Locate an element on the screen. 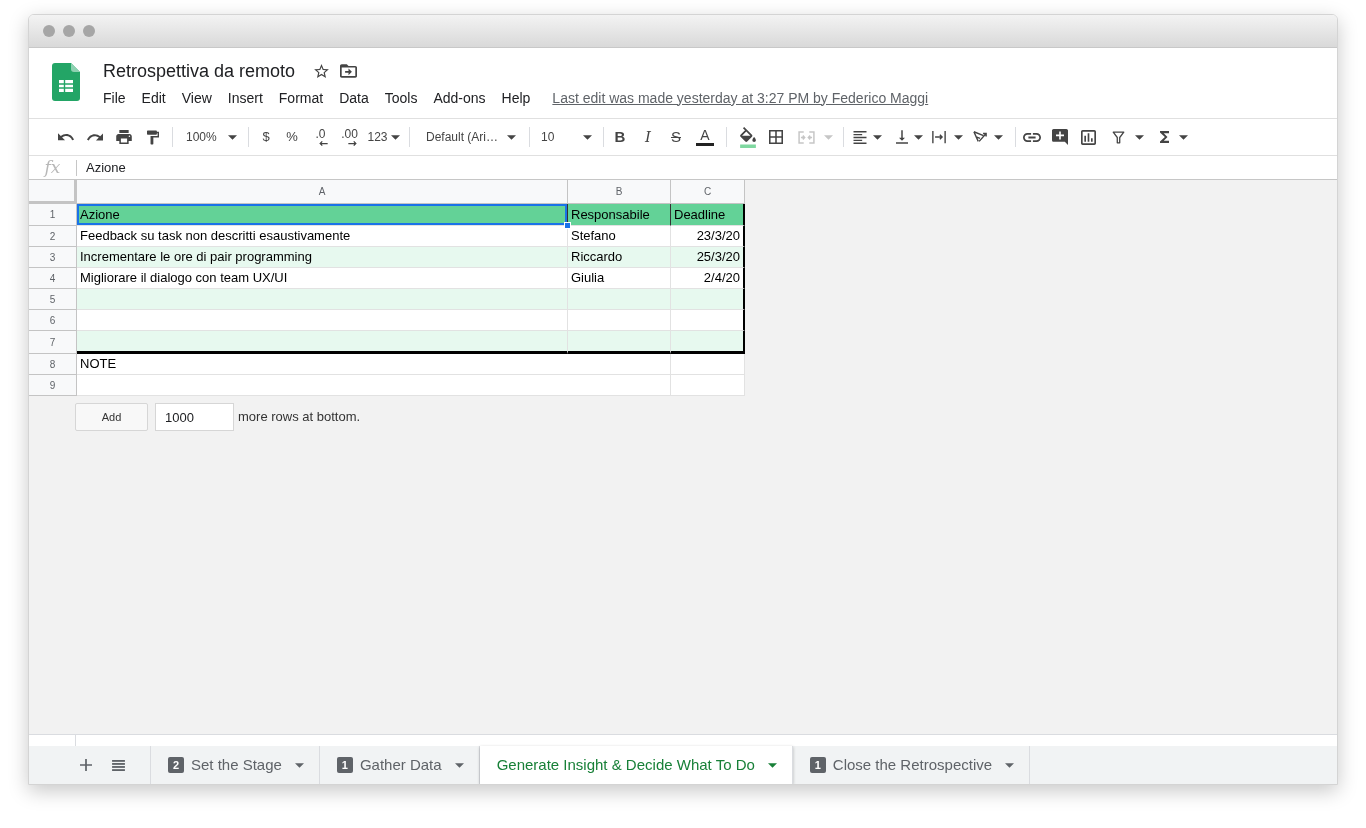 This screenshot has height=828, width=1366. menu-item: File is located at coordinates (114, 98).